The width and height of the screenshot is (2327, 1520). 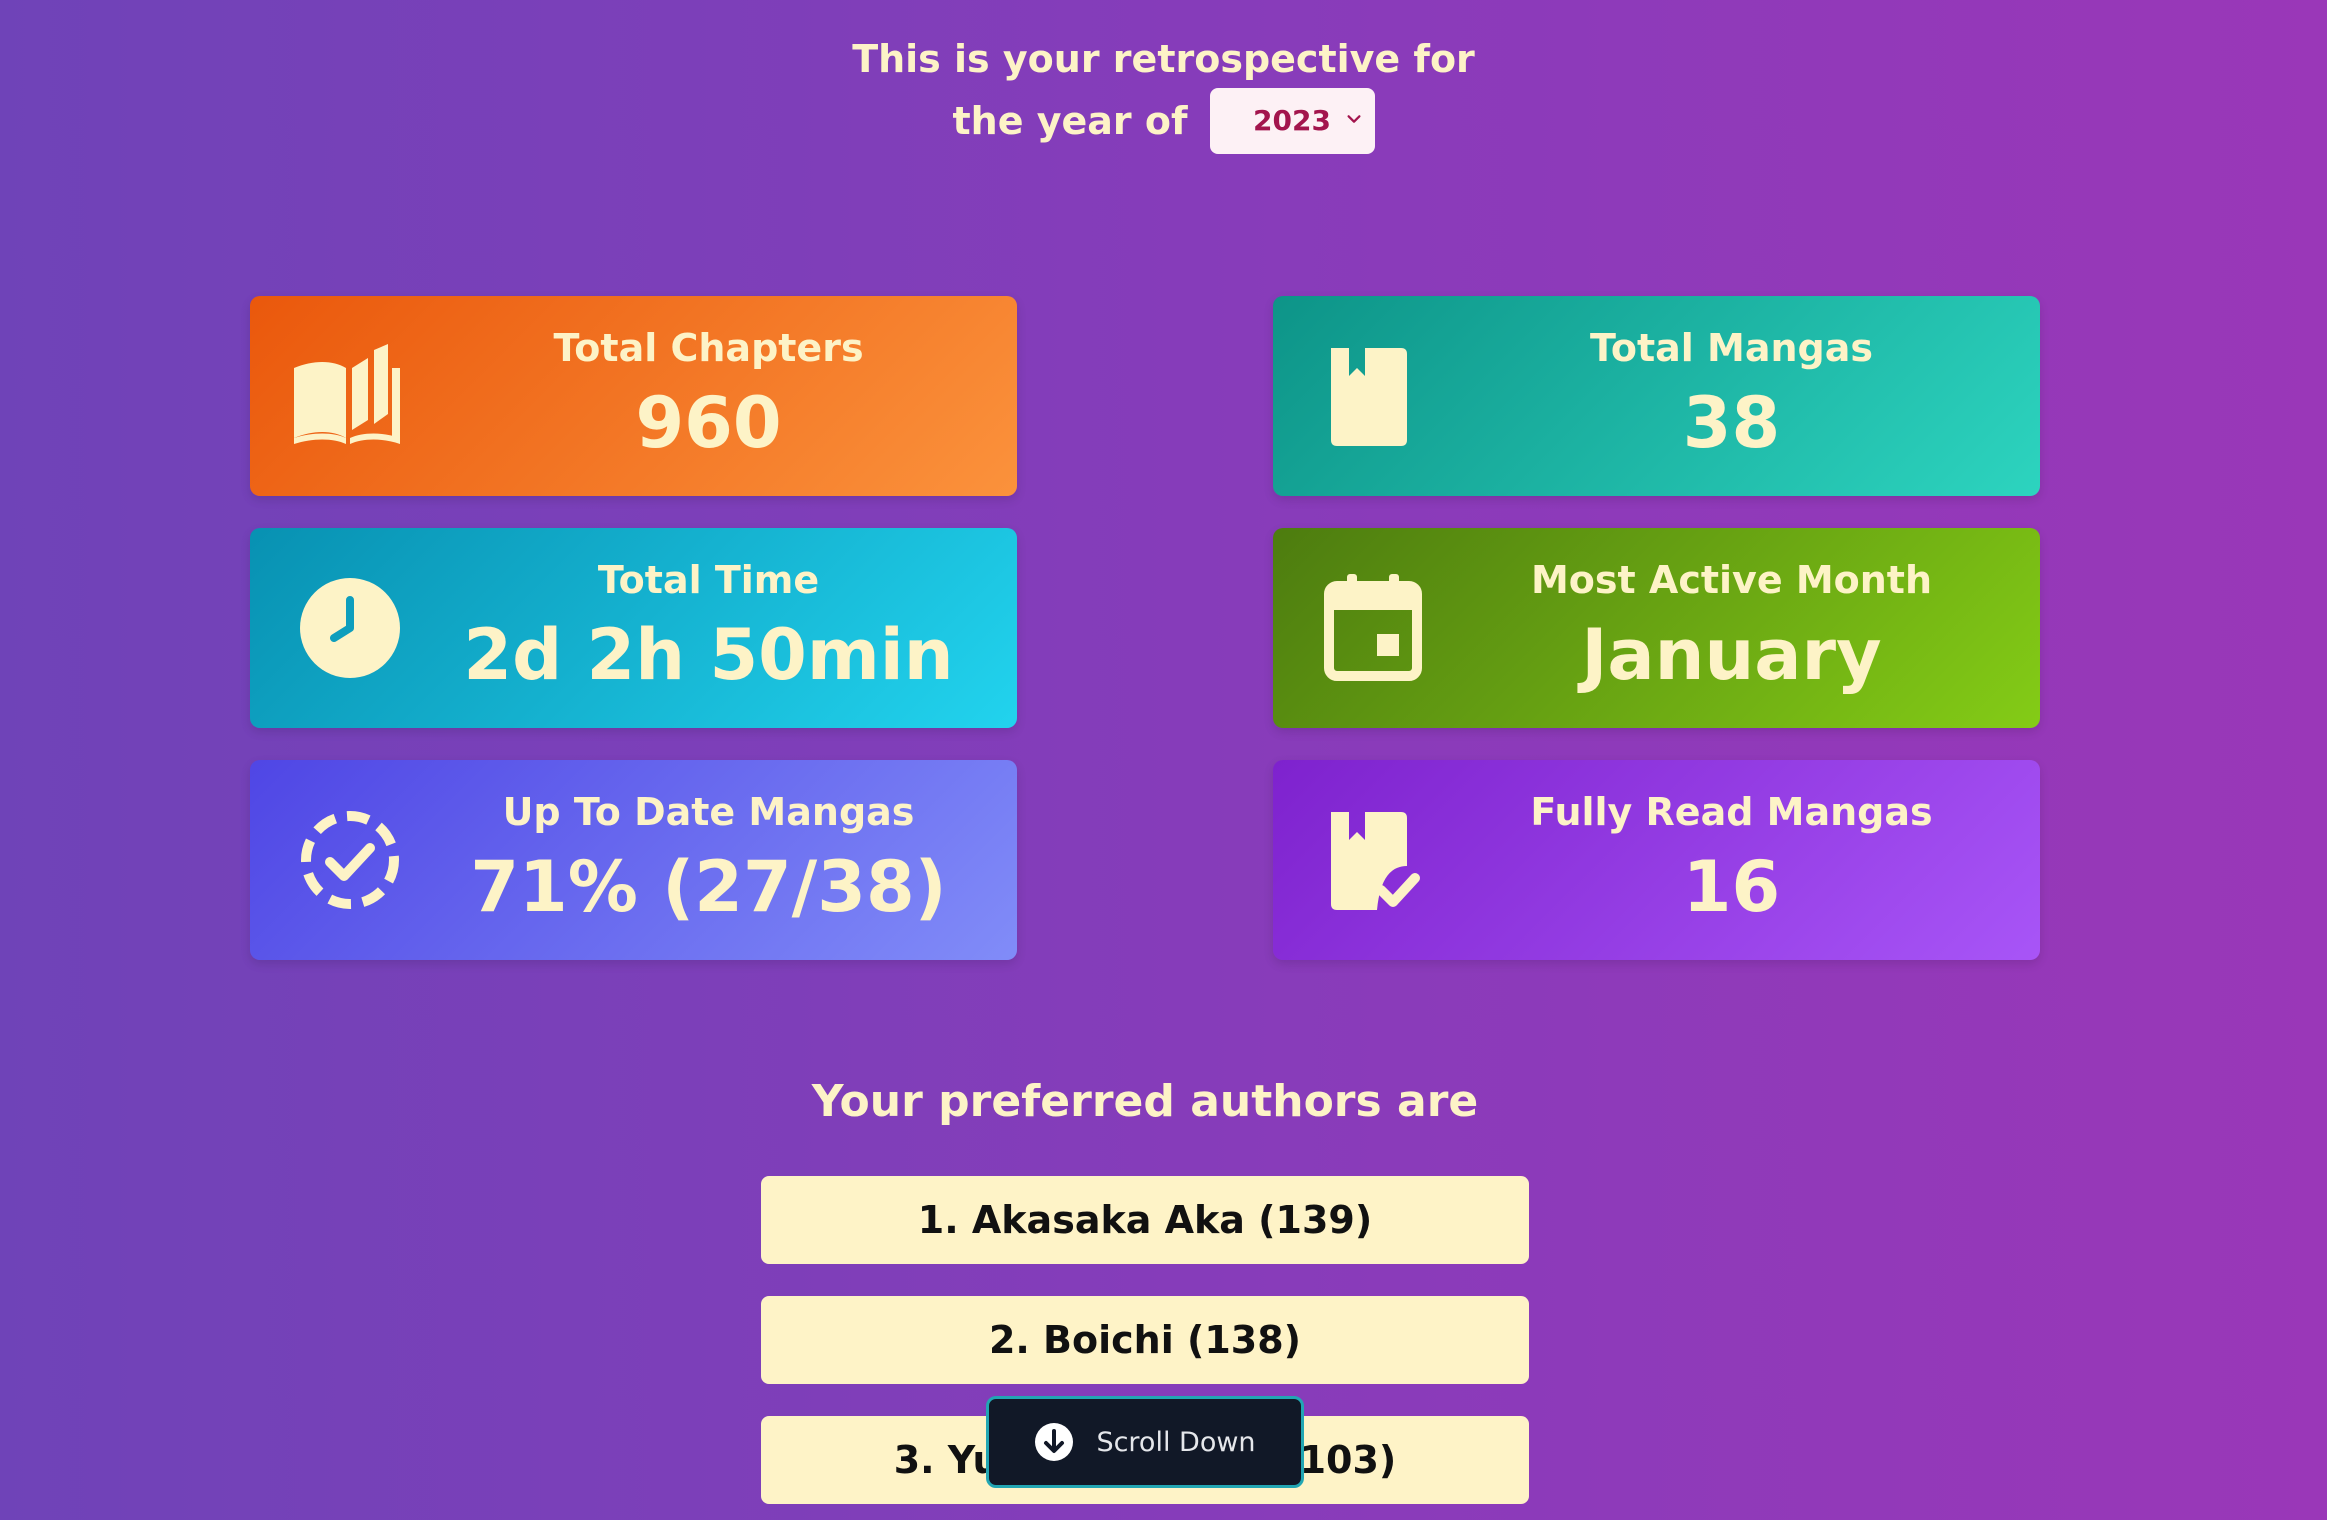 I want to click on author-item: 2. Boichi (138), so click(x=1145, y=1340).